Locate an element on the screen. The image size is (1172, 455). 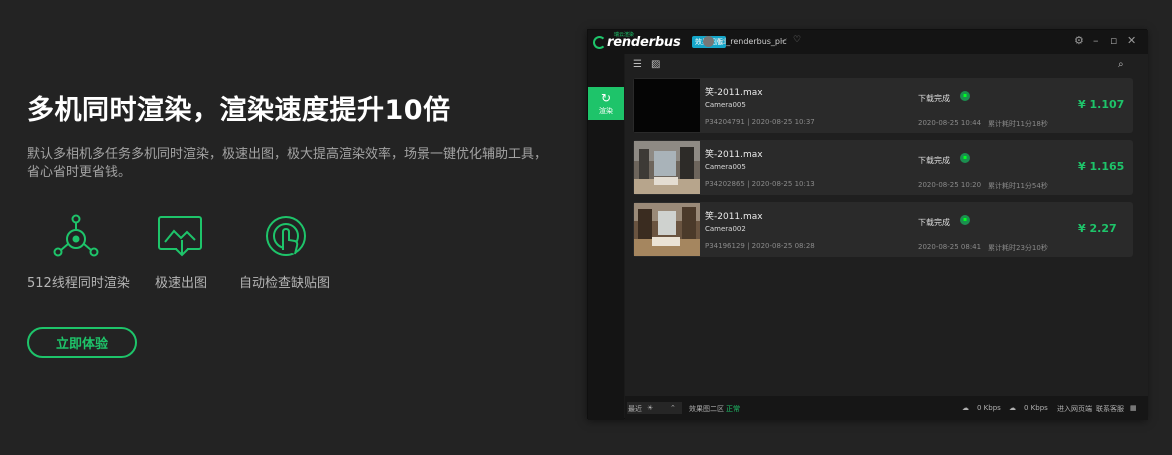
job-duration: 累计耗时23分10秒 is located at coordinates (1018, 248).